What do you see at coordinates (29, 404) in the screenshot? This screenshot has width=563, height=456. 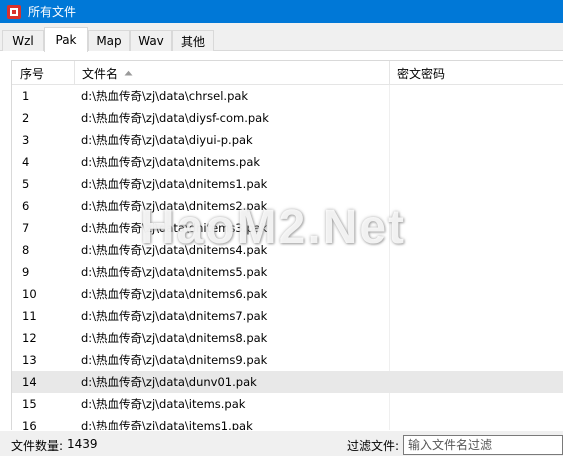 I see `row-index: 15` at bounding box center [29, 404].